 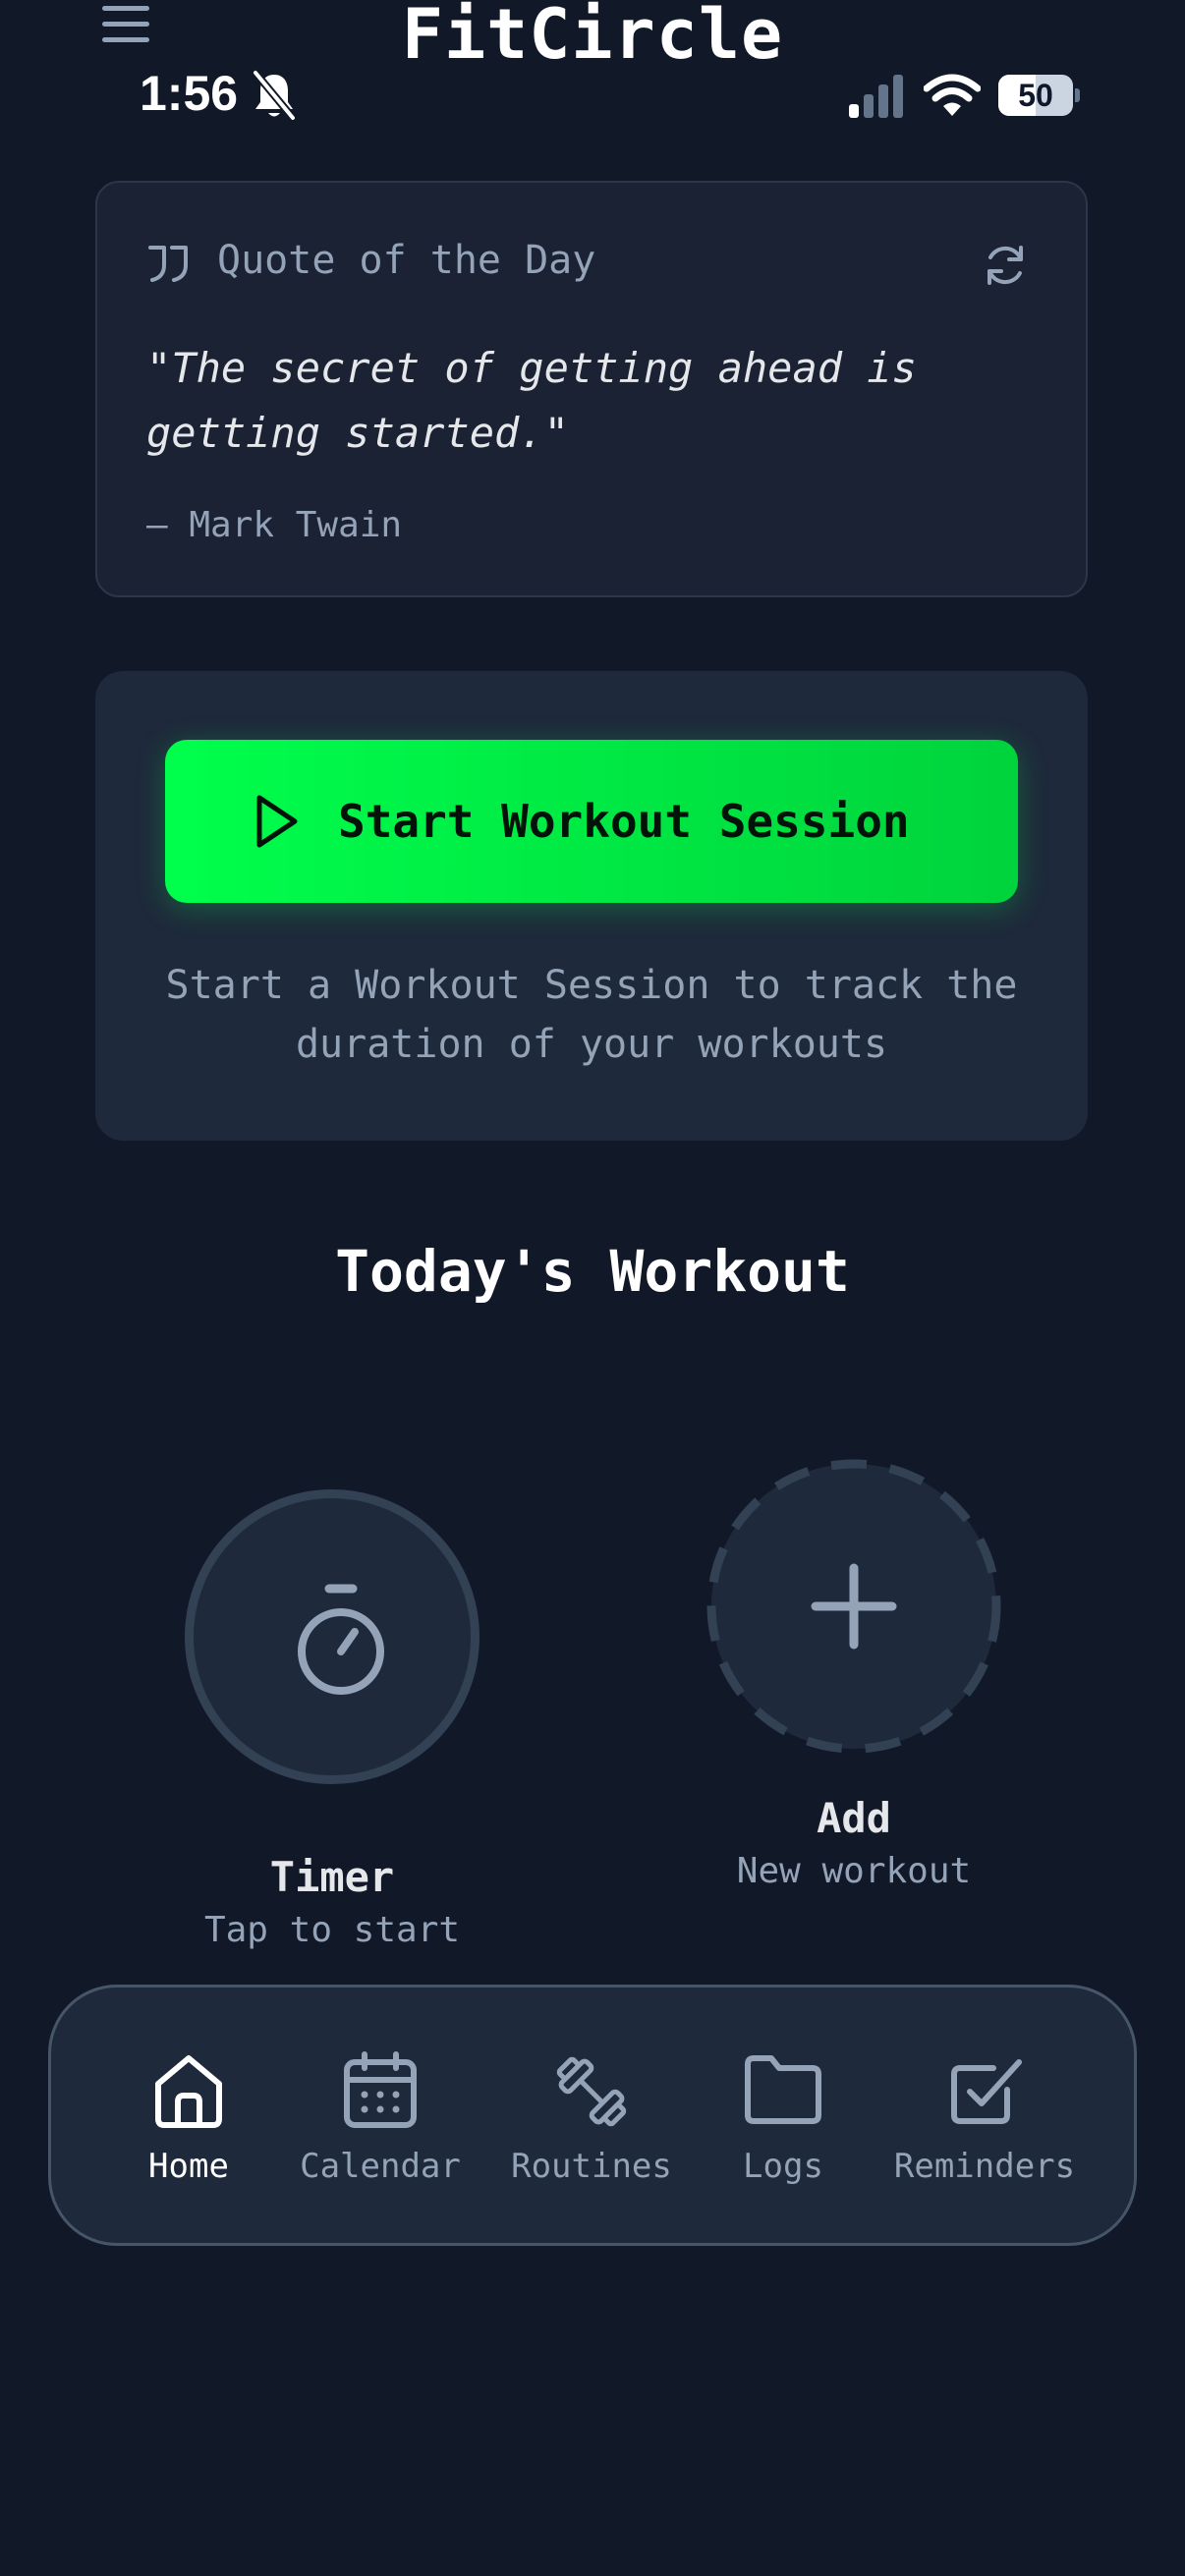 I want to click on bell-muted-icon, so click(x=275, y=95).